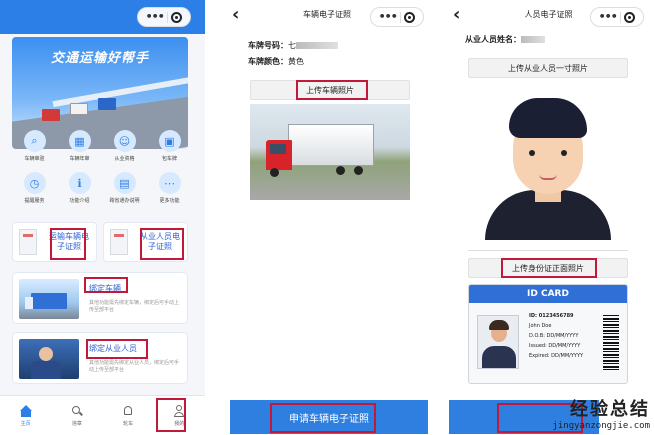 Image resolution: width=654 pixels, height=435 pixels. What do you see at coordinates (611, 343) in the screenshot?
I see `barcode-icon` at bounding box center [611, 343].